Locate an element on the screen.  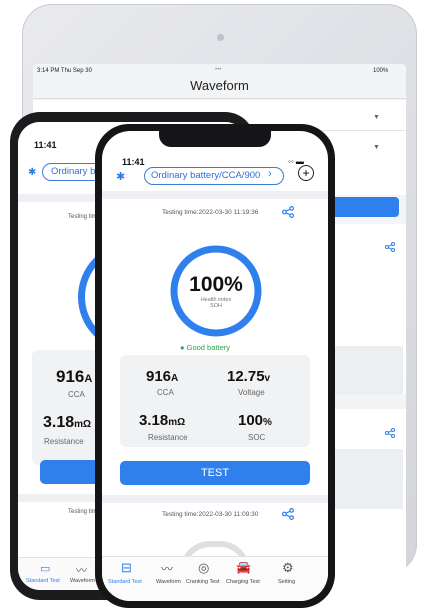
voltage-metric: 12.75v is located at coordinates (248, 376).